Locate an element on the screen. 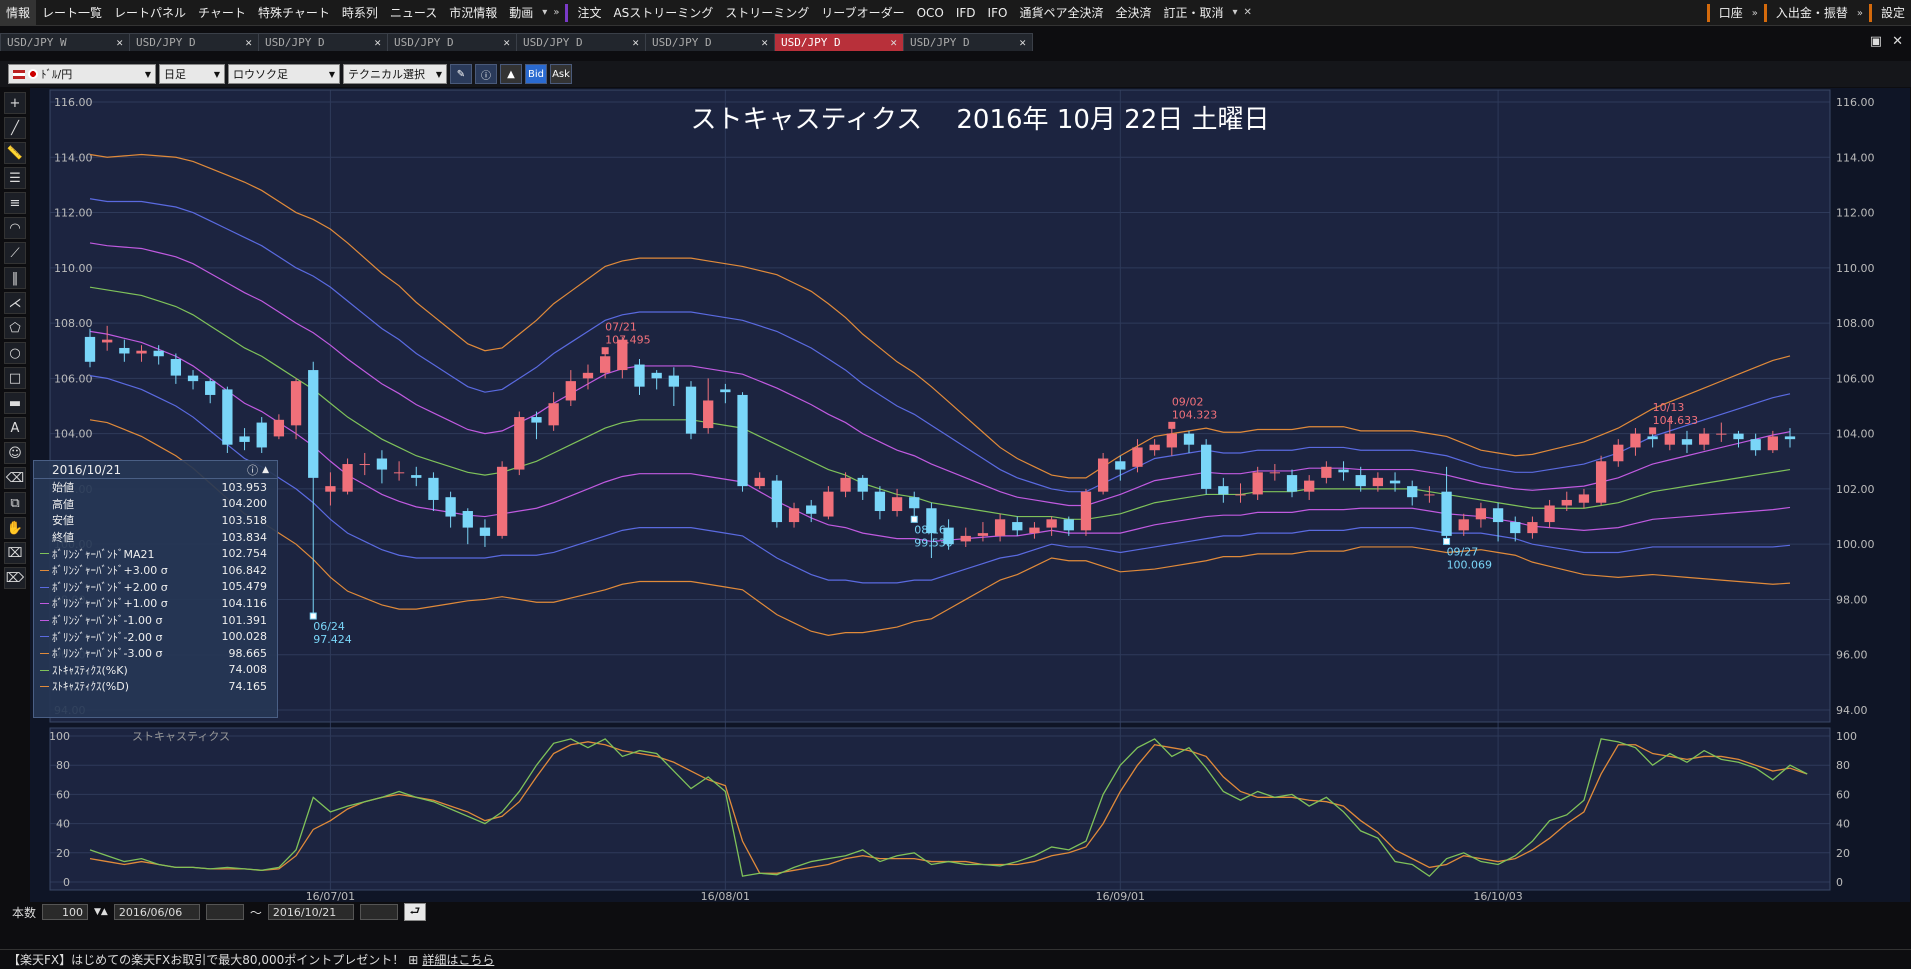 This screenshot has width=1911, height=969. copy-tool: ⧉ is located at coordinates (15, 503).